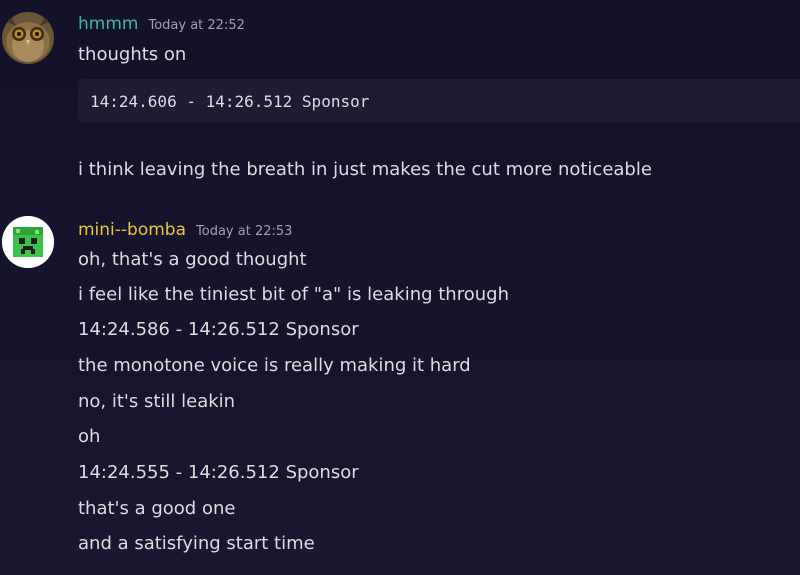 The width and height of the screenshot is (800, 575). I want to click on code-text: 14:24.606 - 14:26.512 Sponsor, so click(230, 101).